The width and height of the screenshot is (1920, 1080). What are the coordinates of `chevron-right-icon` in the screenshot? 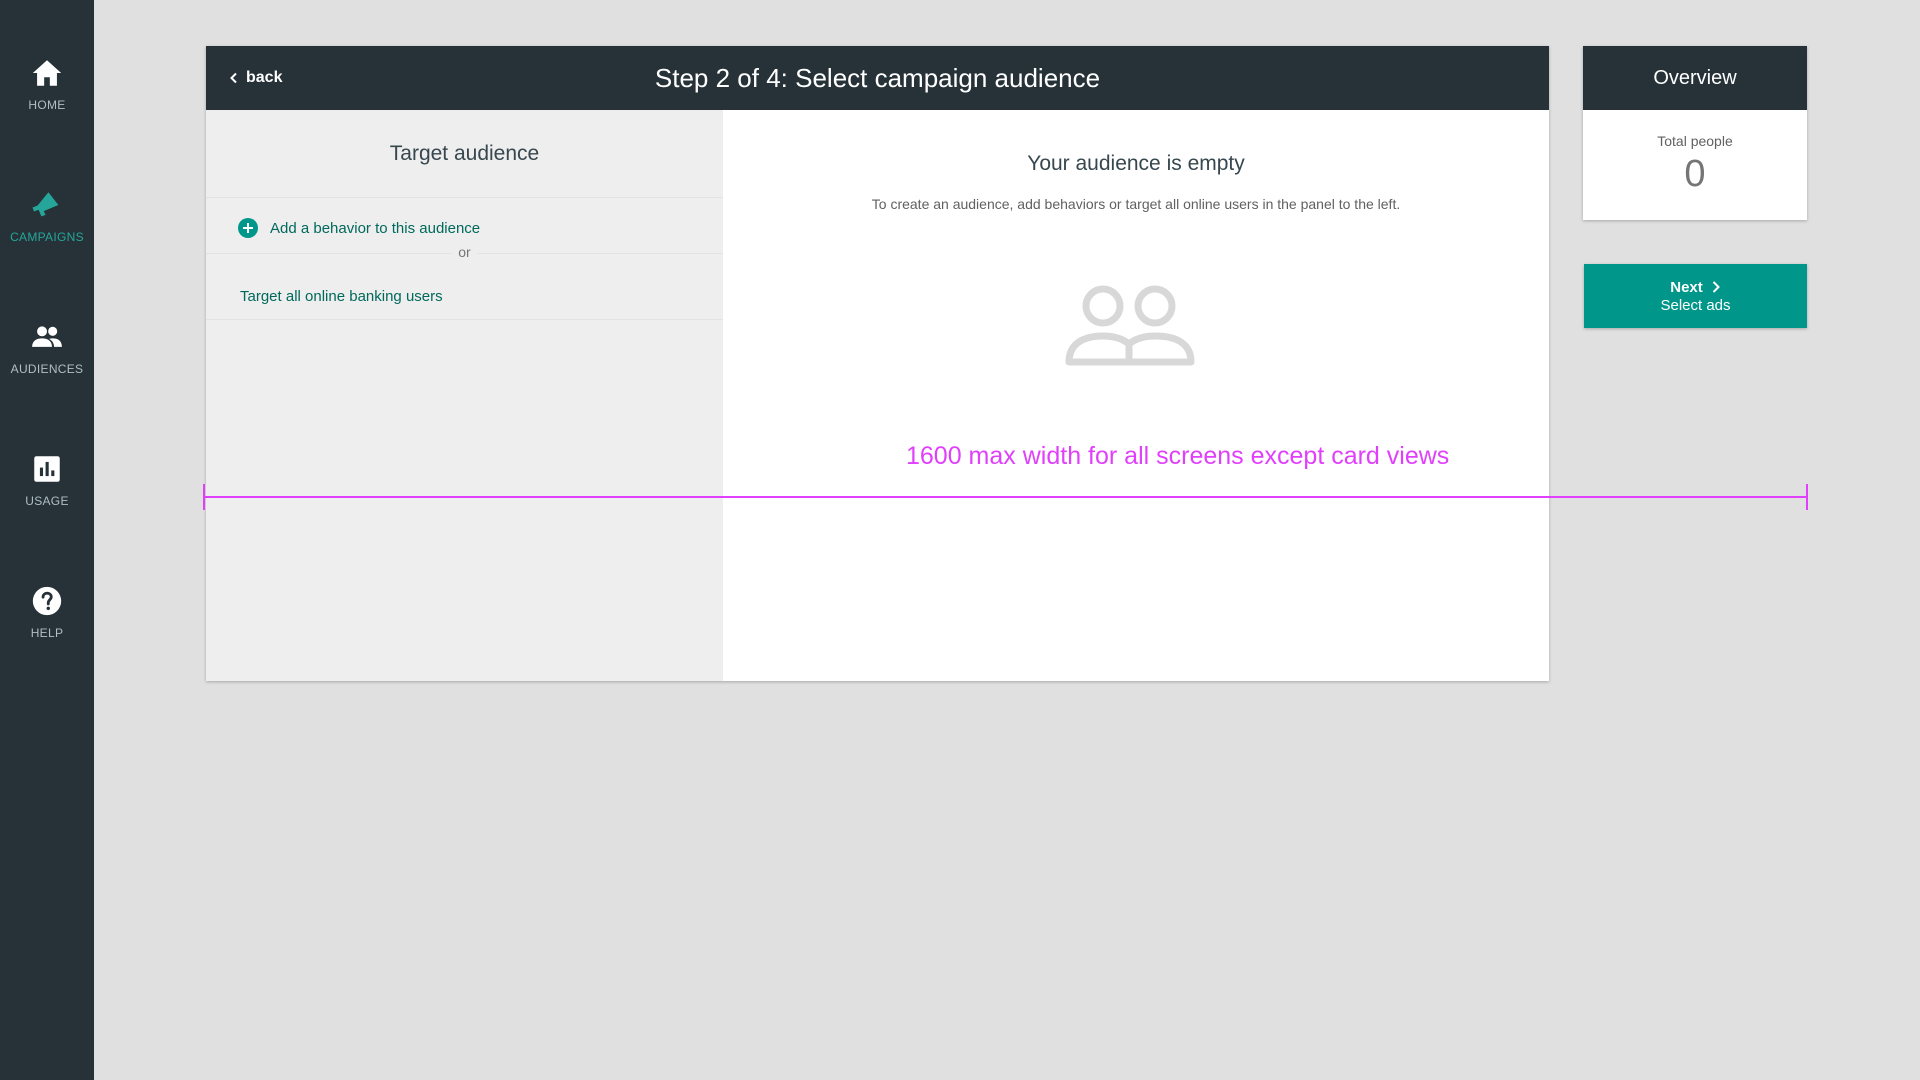 It's located at (1716, 287).